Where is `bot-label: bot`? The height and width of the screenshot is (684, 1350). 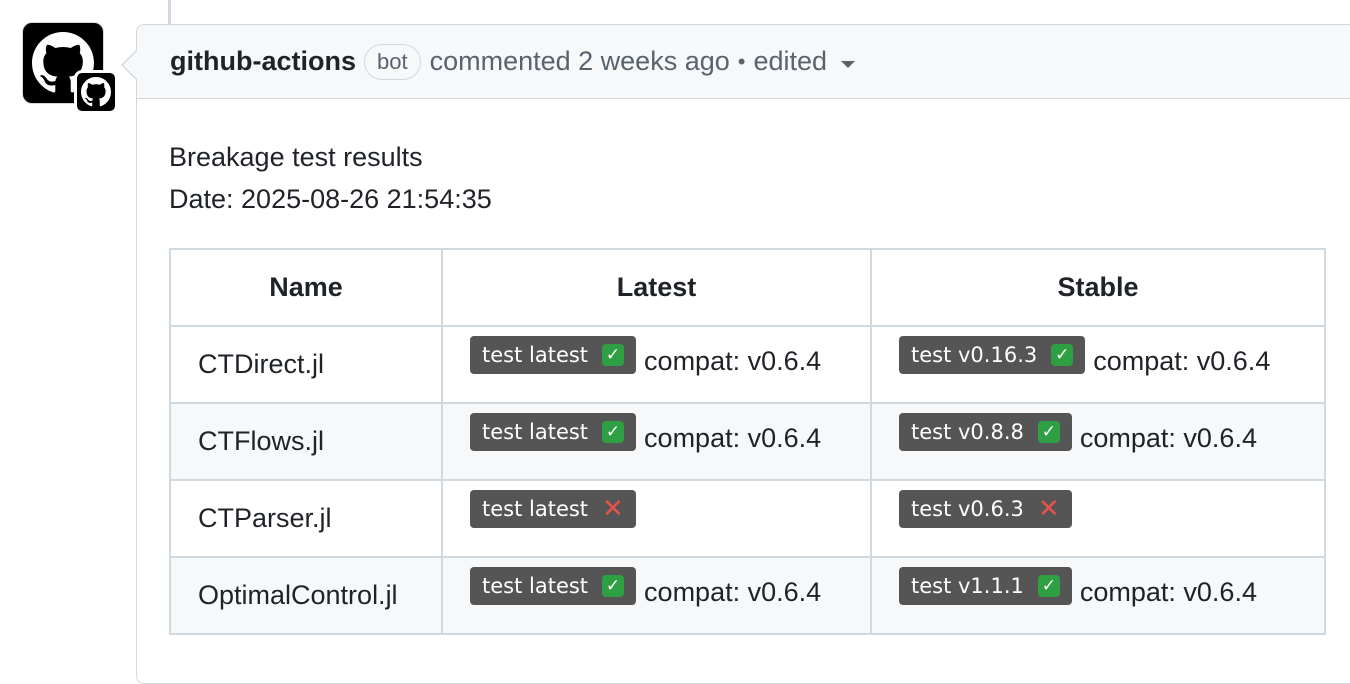
bot-label: bot is located at coordinates (392, 61).